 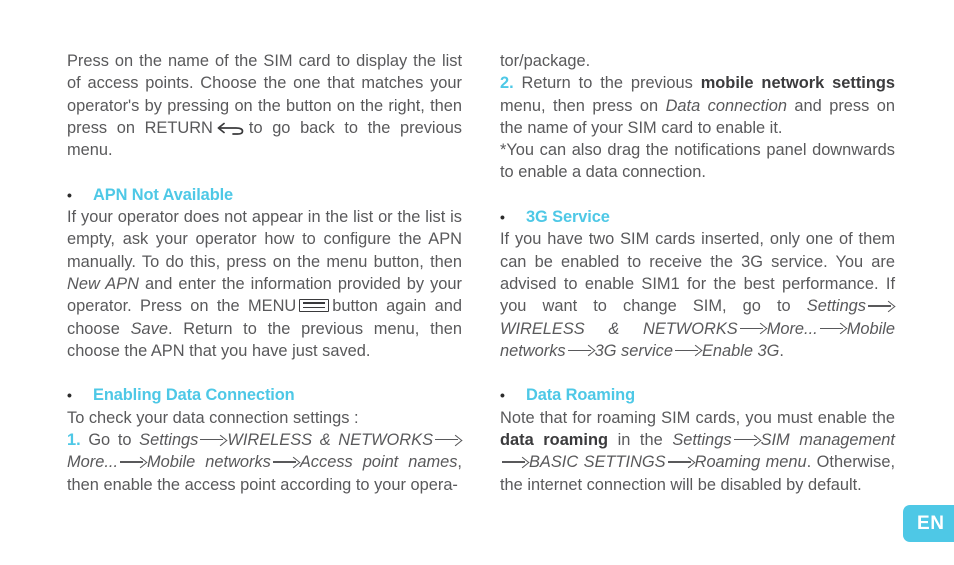 What do you see at coordinates (149, 328) in the screenshot?
I see `apn-italic-save: Save` at bounding box center [149, 328].